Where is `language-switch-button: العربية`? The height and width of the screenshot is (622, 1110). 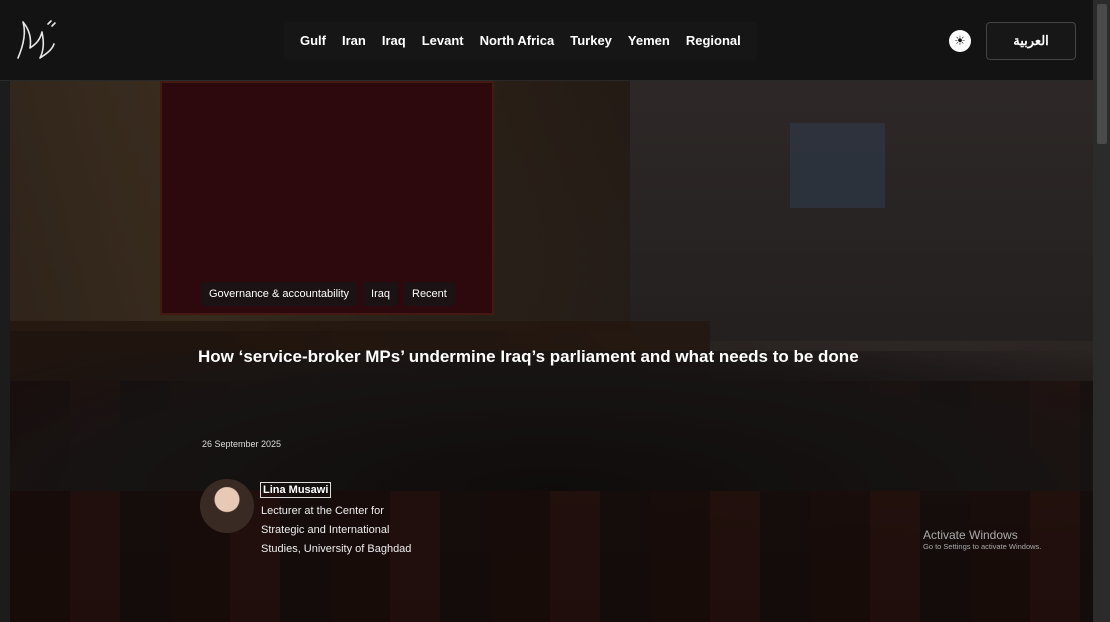
language-switch-button: العربية is located at coordinates (1031, 41).